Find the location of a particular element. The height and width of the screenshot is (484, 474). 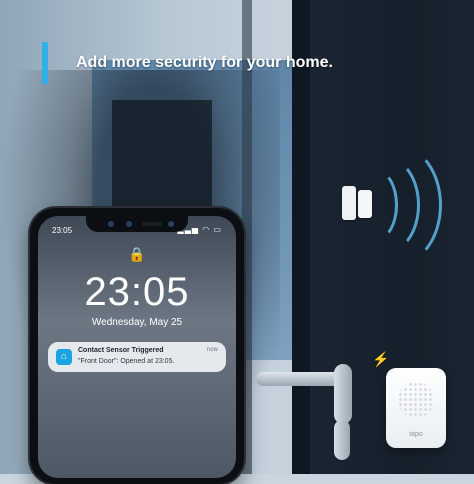

lock-screen-date: Wednesday, May 25 is located at coordinates (137, 322).